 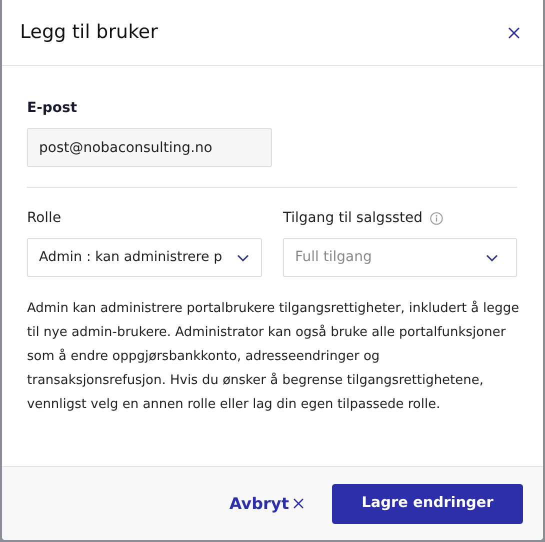 I want to click on field-label: Tilgang til salgssted, so click(x=353, y=218).